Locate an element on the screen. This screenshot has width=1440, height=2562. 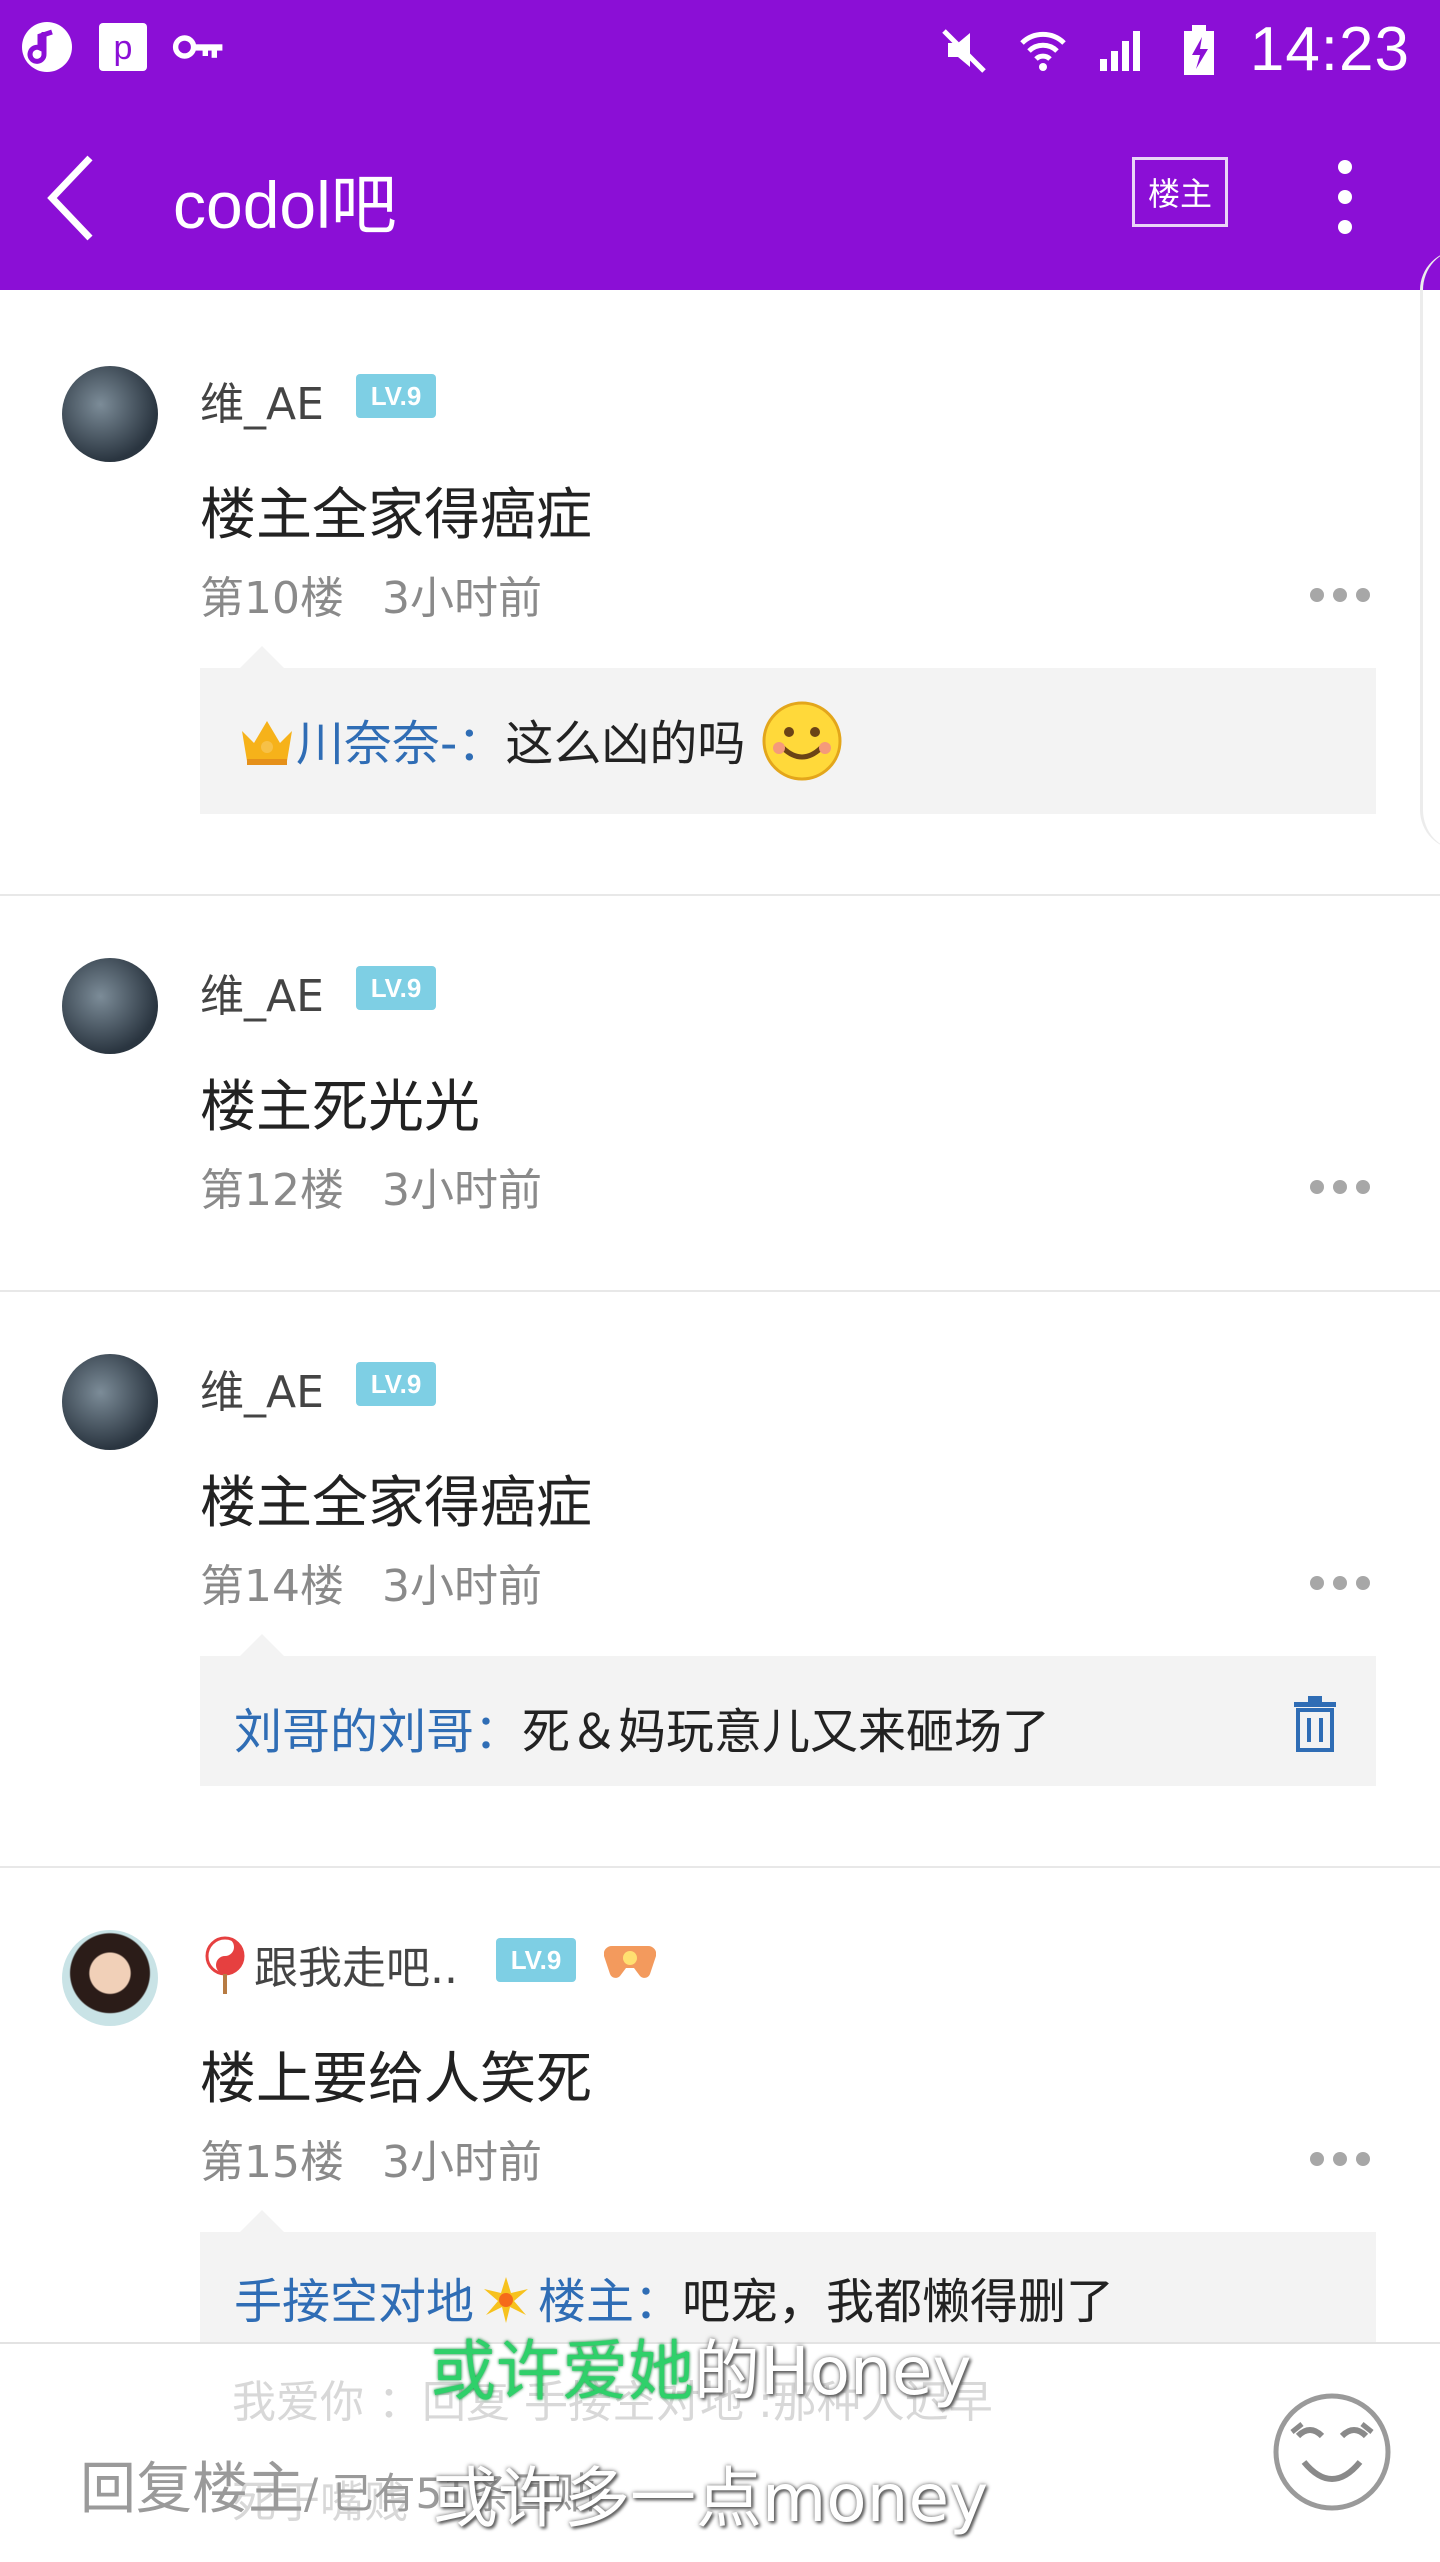
post-content: 楼上要给人笑死 is located at coordinates (396, 2079).